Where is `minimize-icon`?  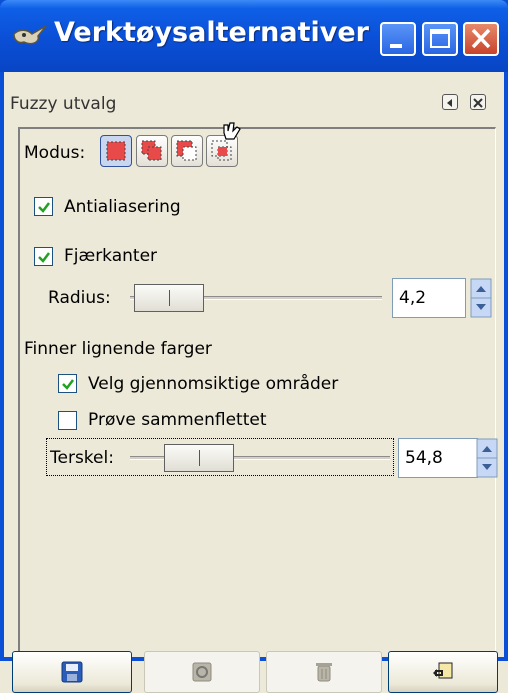 minimize-icon is located at coordinates (396, 46).